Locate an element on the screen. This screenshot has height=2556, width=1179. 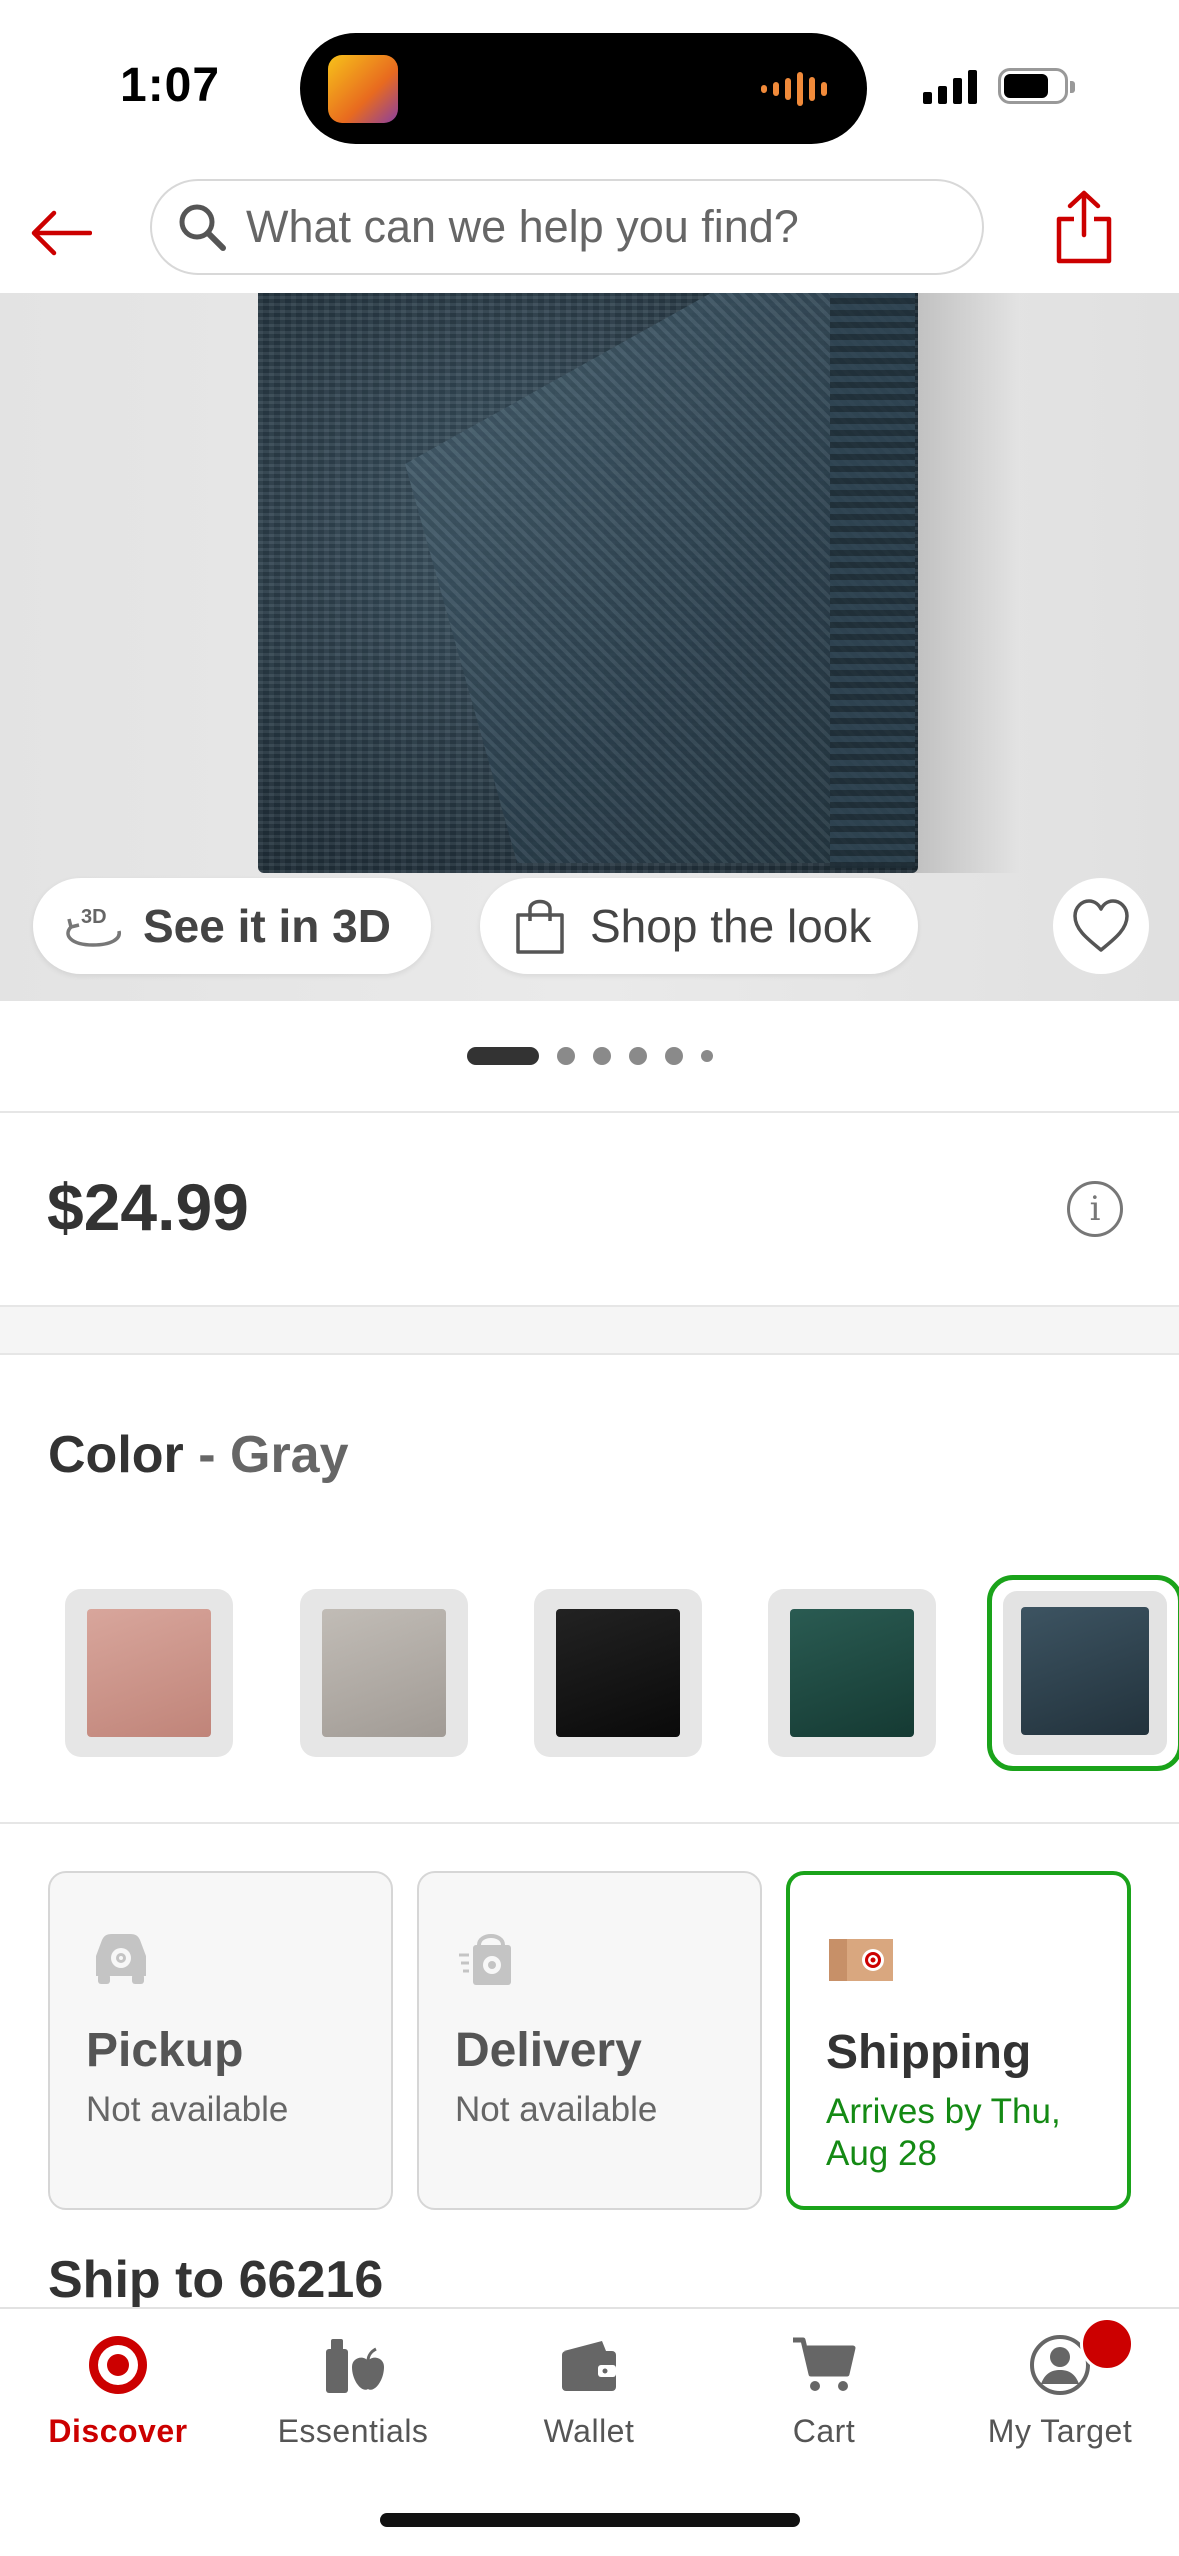
shipping-title: Shipping is located at coordinates (929, 2052).